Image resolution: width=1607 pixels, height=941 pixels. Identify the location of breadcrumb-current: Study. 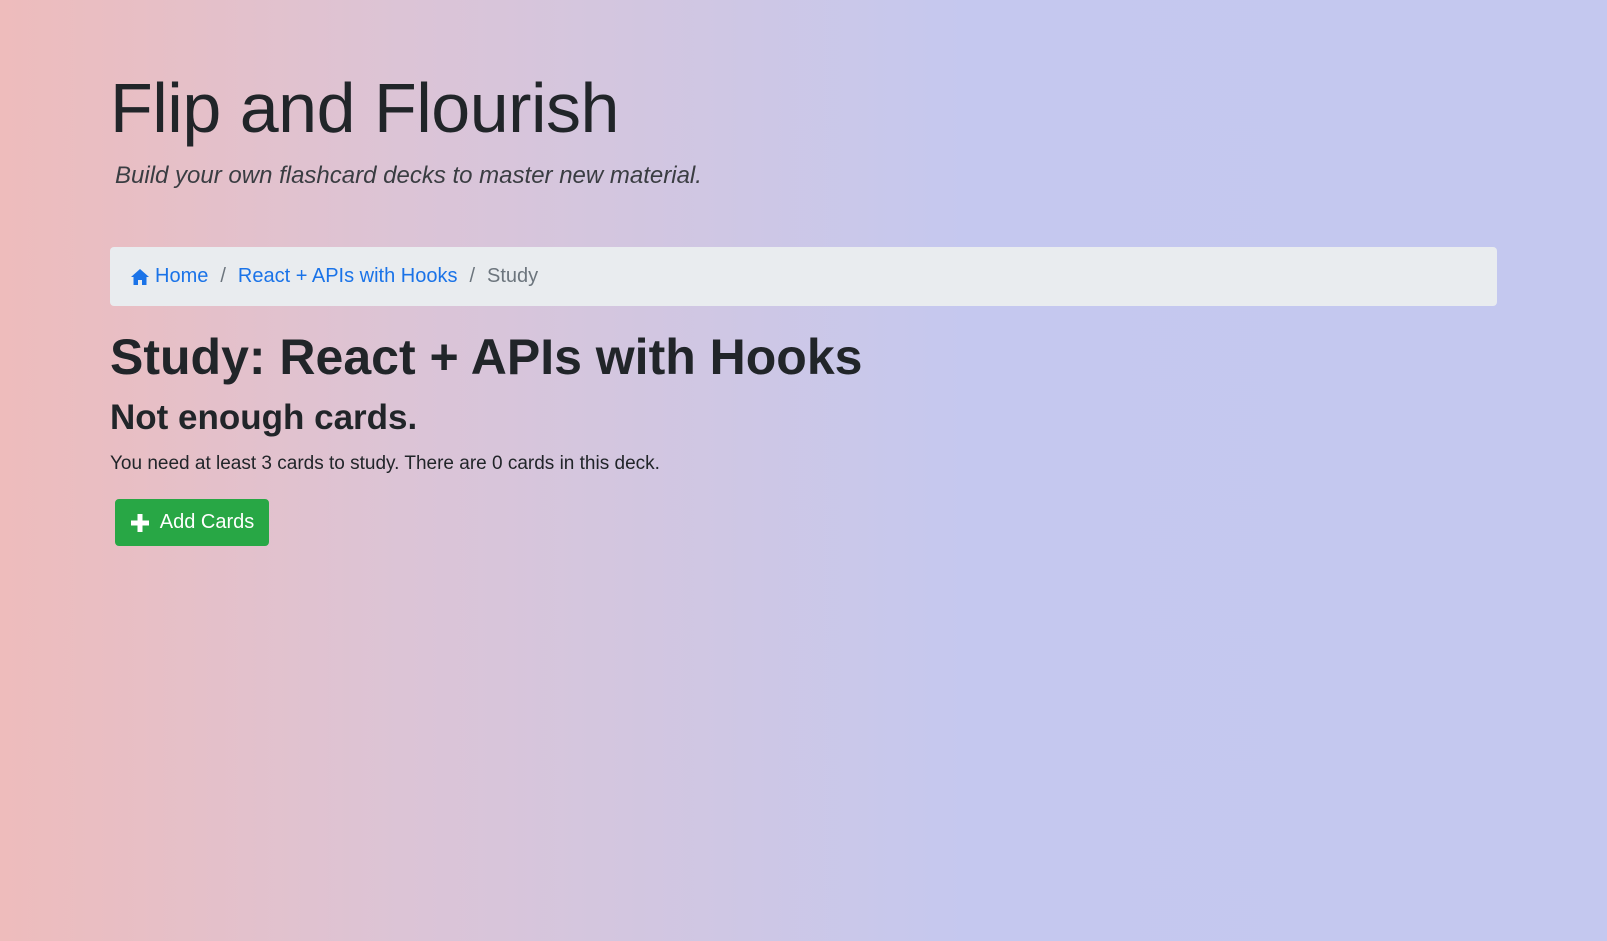
(513, 276).